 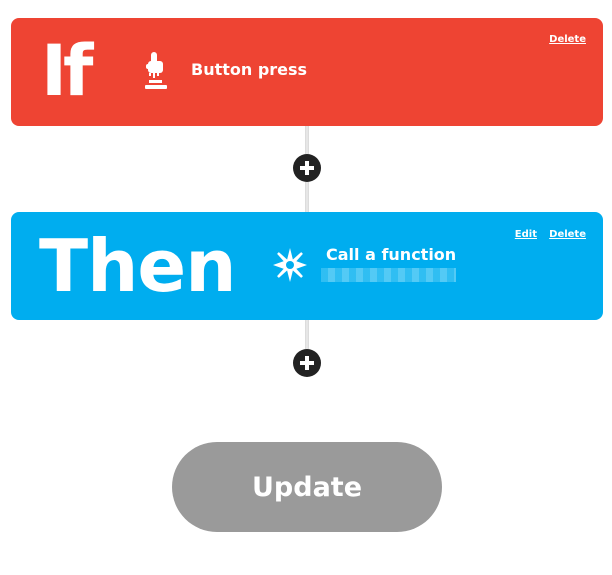 I want to click on action-label: Call a function, so click(x=391, y=254).